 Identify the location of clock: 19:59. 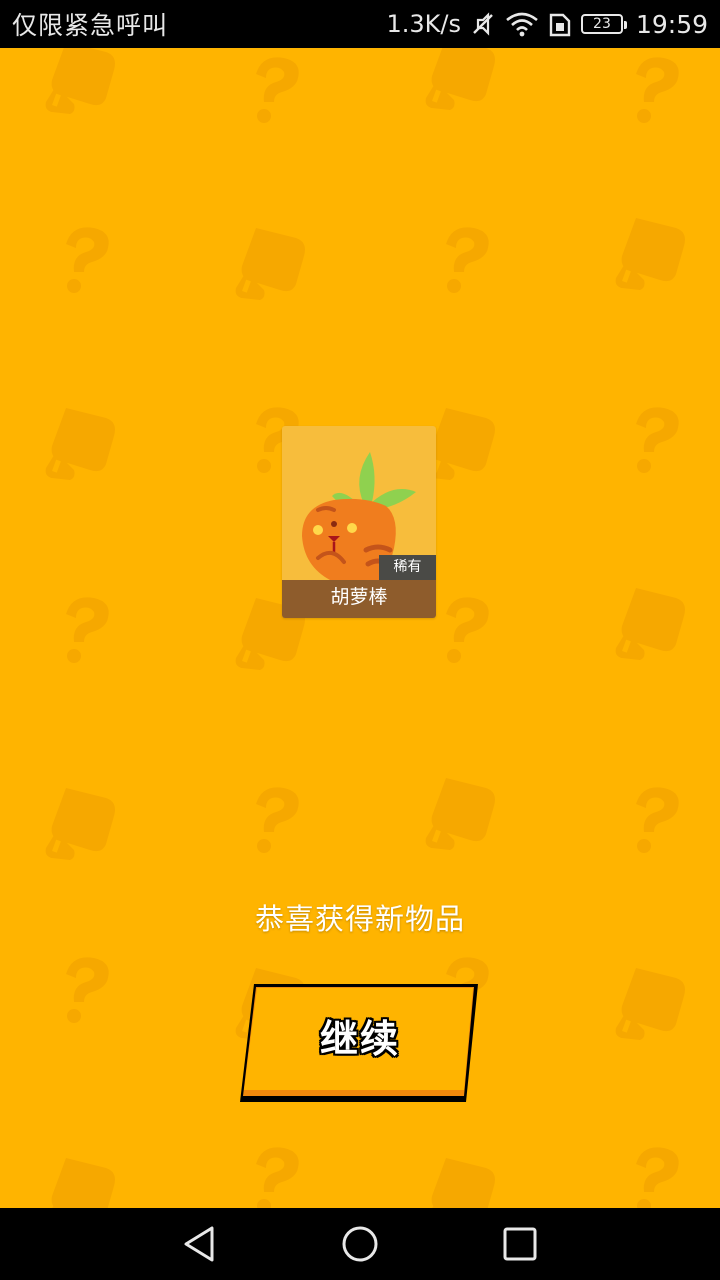
(671, 24).